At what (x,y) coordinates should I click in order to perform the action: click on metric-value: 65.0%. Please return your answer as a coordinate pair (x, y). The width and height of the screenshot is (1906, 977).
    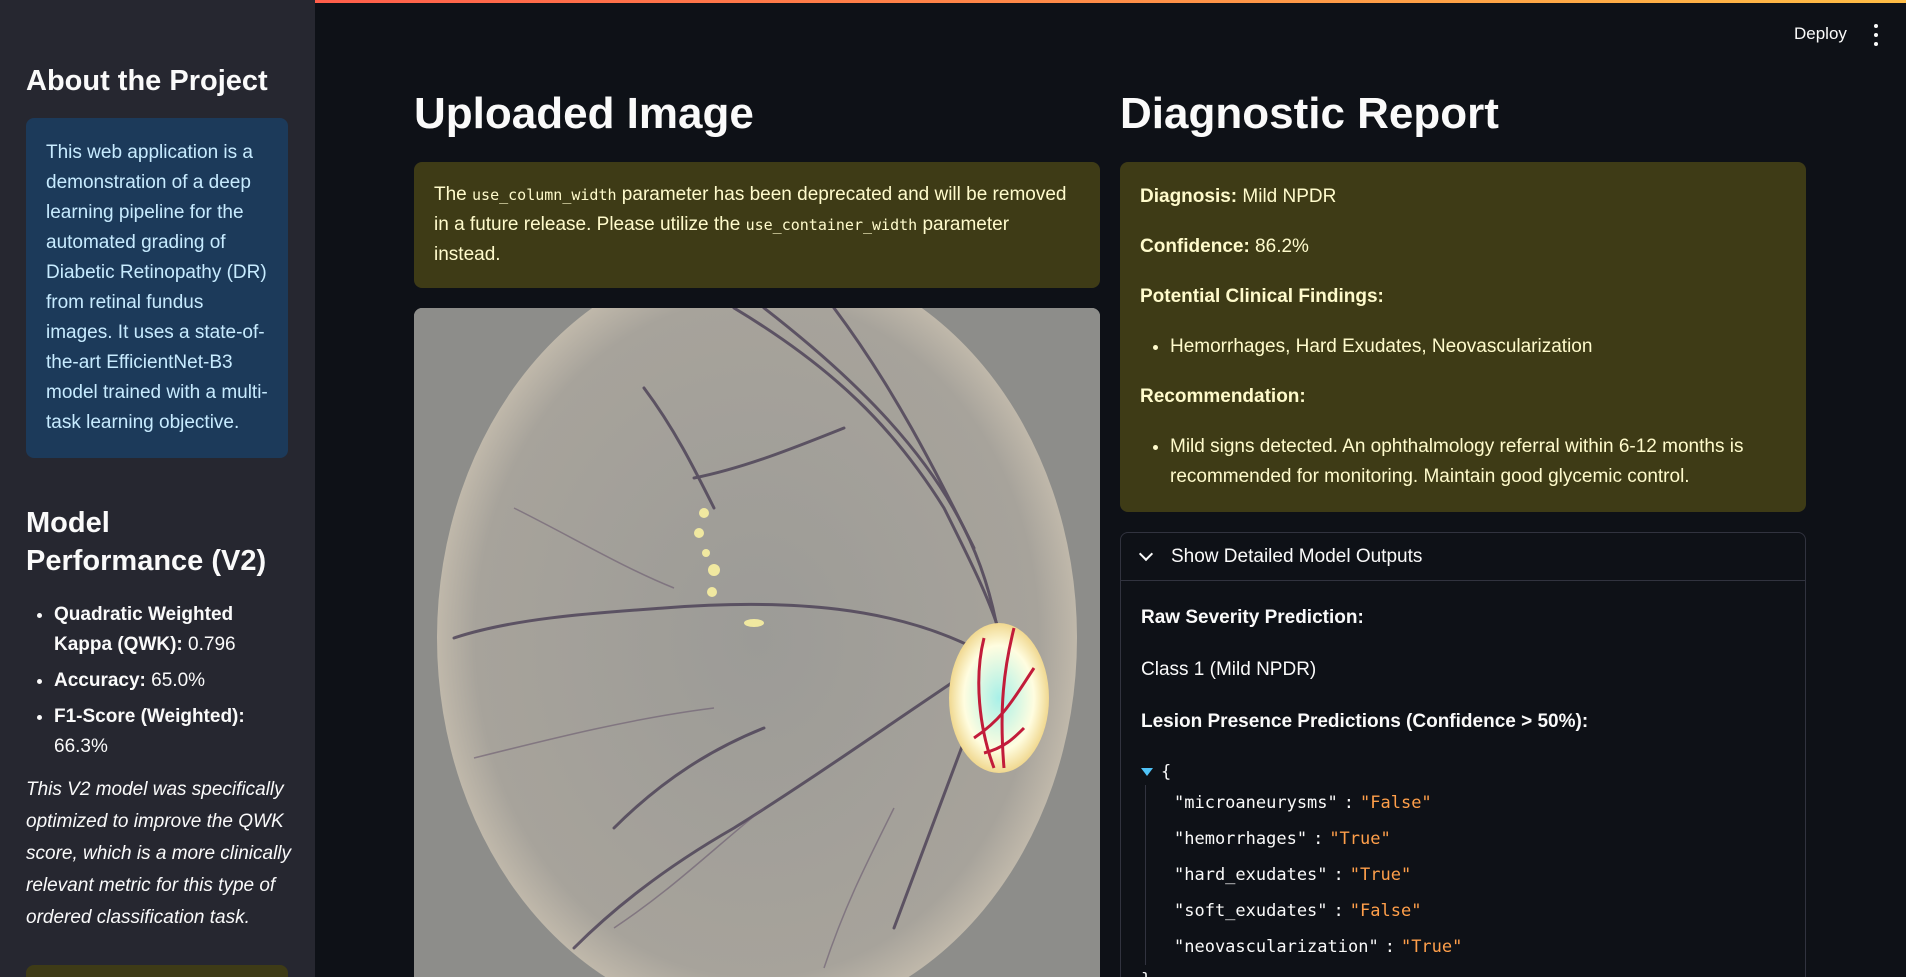
    Looking at the image, I should click on (175, 680).